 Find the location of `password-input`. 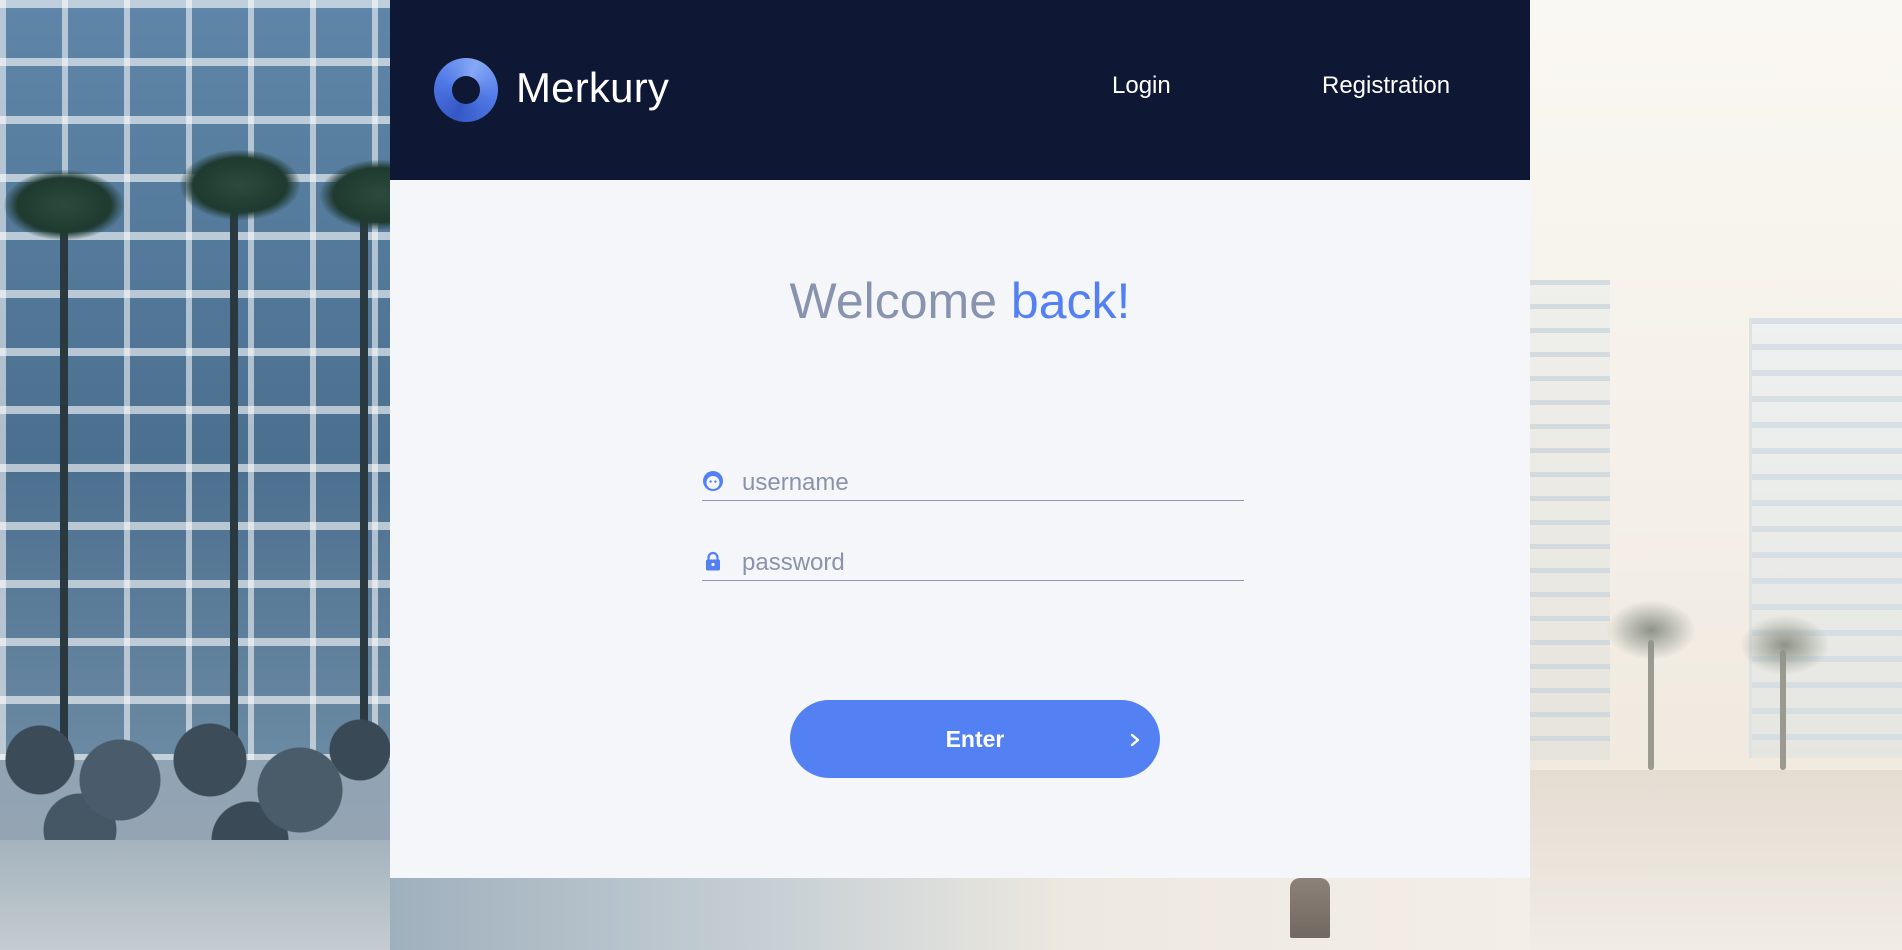

password-input is located at coordinates (987, 563).